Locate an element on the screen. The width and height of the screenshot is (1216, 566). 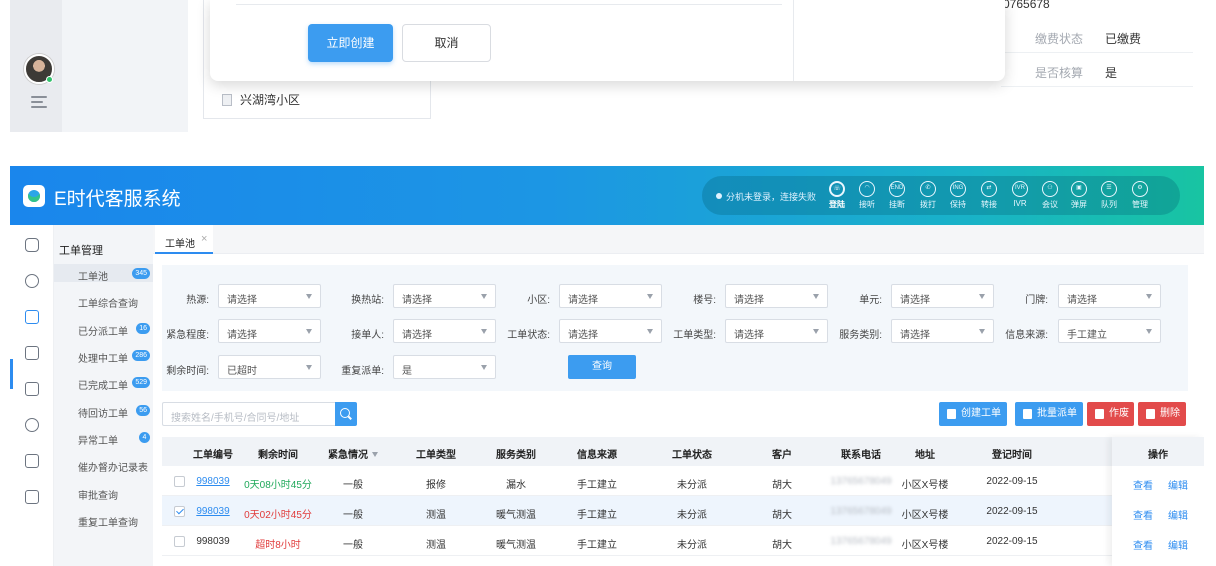
create-workorder-button: 创建工单 is located at coordinates (973, 414).